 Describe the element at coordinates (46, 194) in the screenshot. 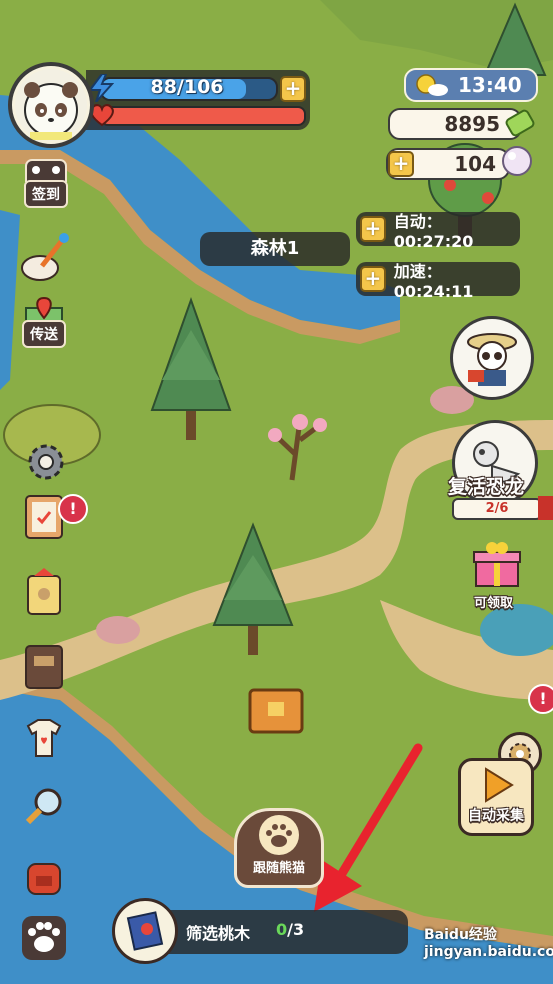

I see `checkin-label: 签到` at that location.